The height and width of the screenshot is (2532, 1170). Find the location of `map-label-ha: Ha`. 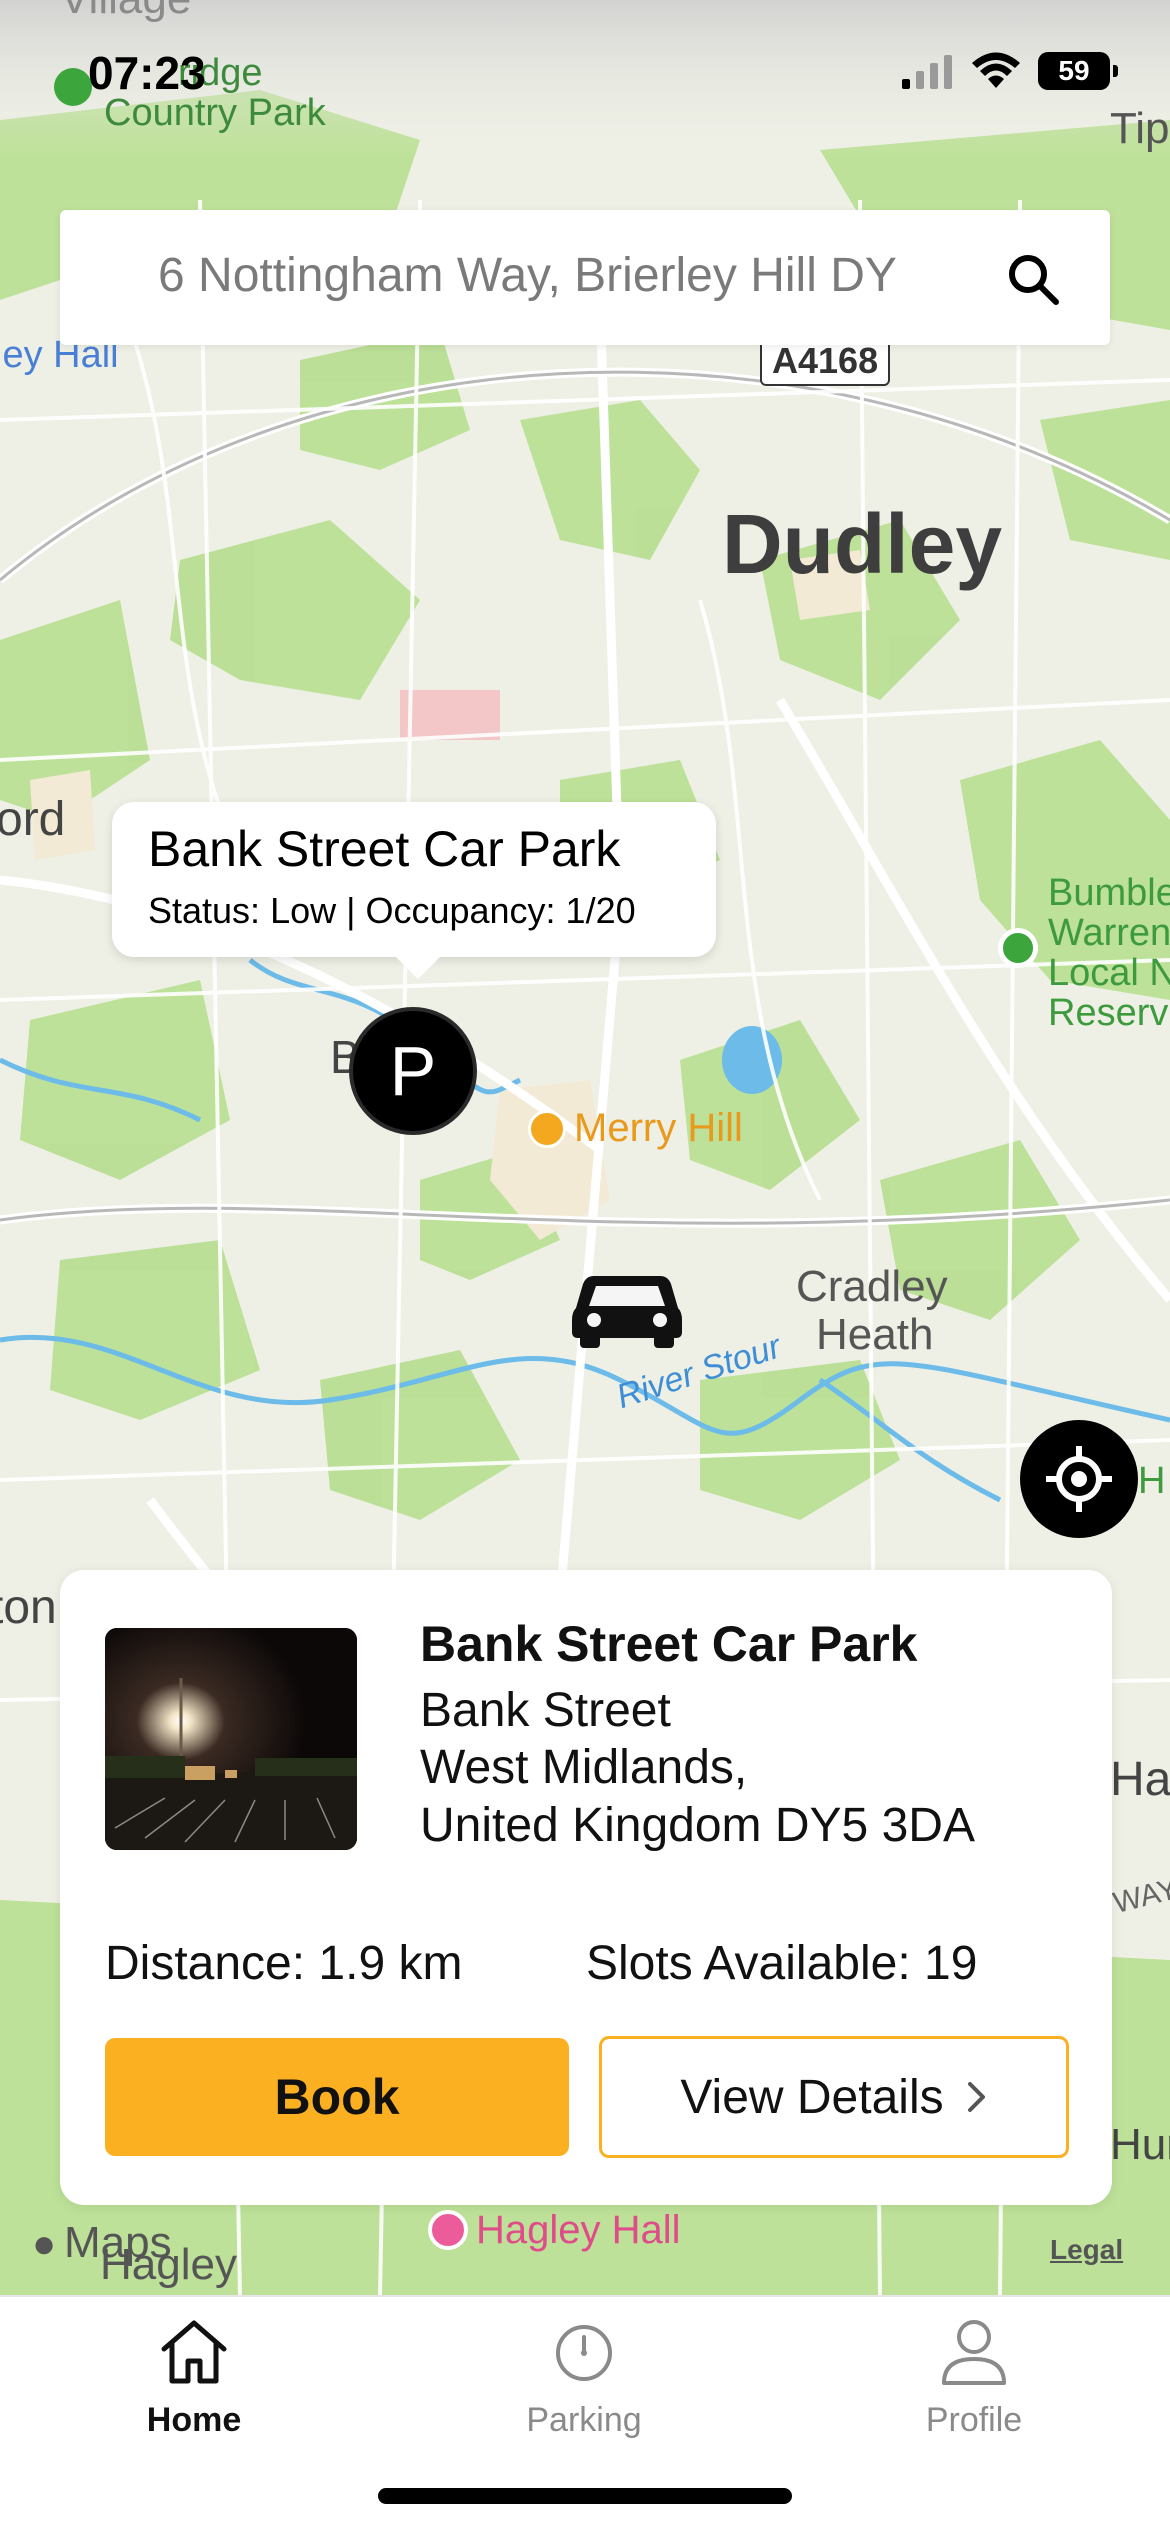

map-label-ha: Ha is located at coordinates (1140, 1779).